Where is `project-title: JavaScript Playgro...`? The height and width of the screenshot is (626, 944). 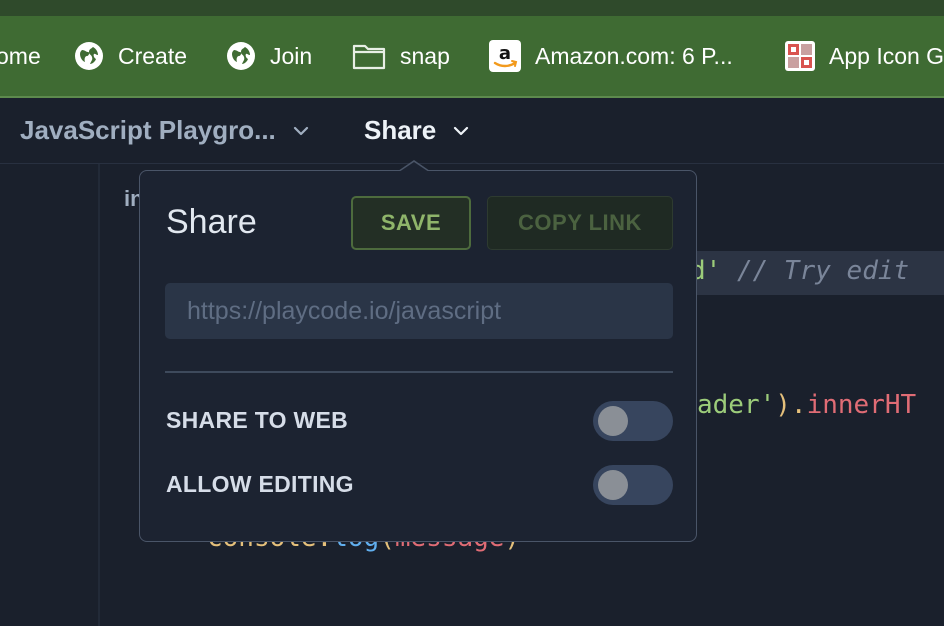
project-title: JavaScript Playgro... is located at coordinates (148, 130).